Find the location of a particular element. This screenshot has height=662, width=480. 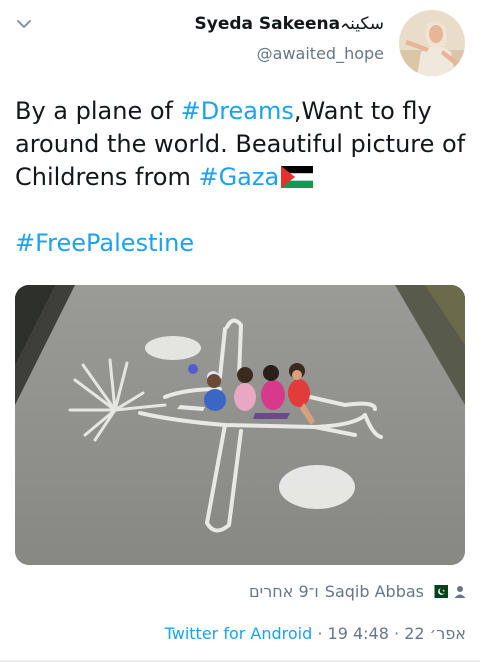

hashtag-freepalestine: #FreePalestine is located at coordinates (104, 243).